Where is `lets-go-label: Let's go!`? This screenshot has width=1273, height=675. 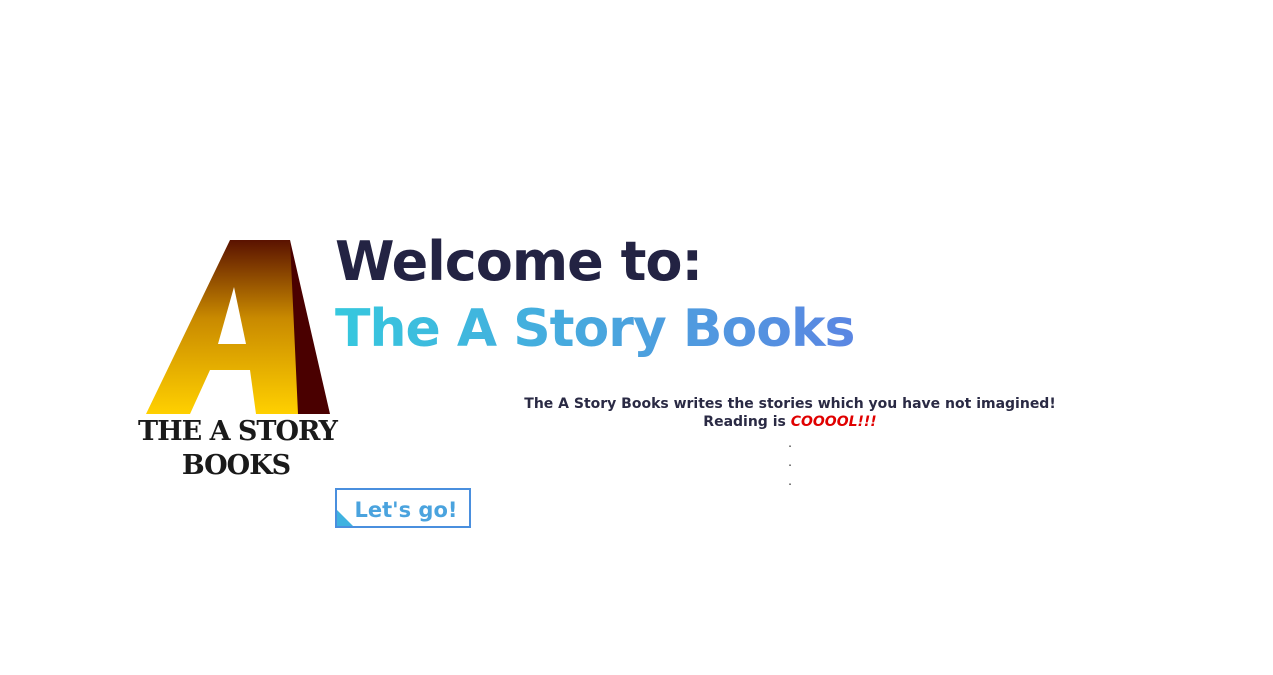
lets-go-label: Let's go! is located at coordinates (406, 510).